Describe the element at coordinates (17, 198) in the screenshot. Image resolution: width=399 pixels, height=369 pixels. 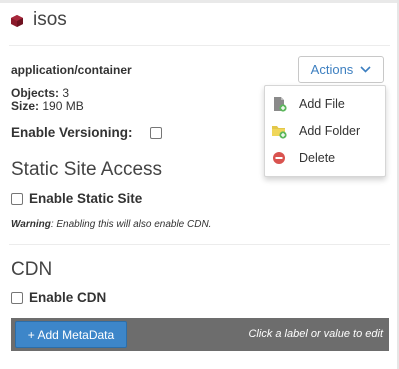
I see `static-site-checkbox` at that location.